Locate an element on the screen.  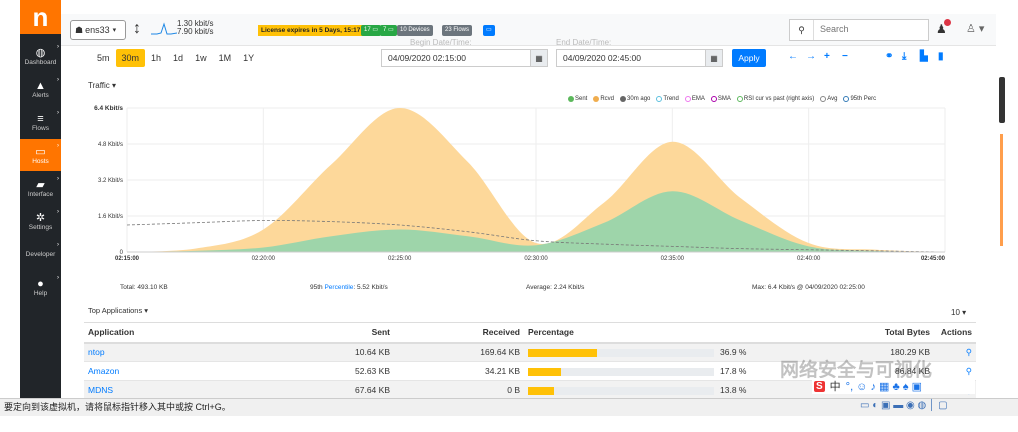
page-size-dropdown: 10 ▾ is located at coordinates (958, 312).